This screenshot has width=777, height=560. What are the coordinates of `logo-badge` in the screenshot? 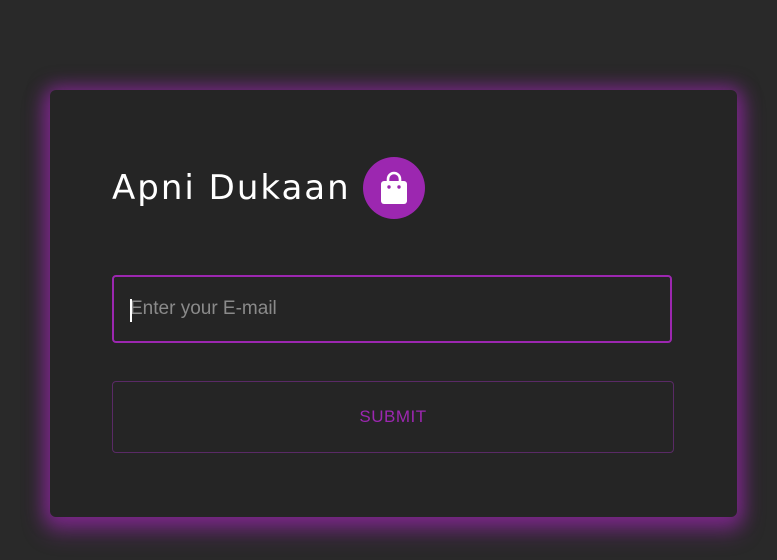 It's located at (393, 188).